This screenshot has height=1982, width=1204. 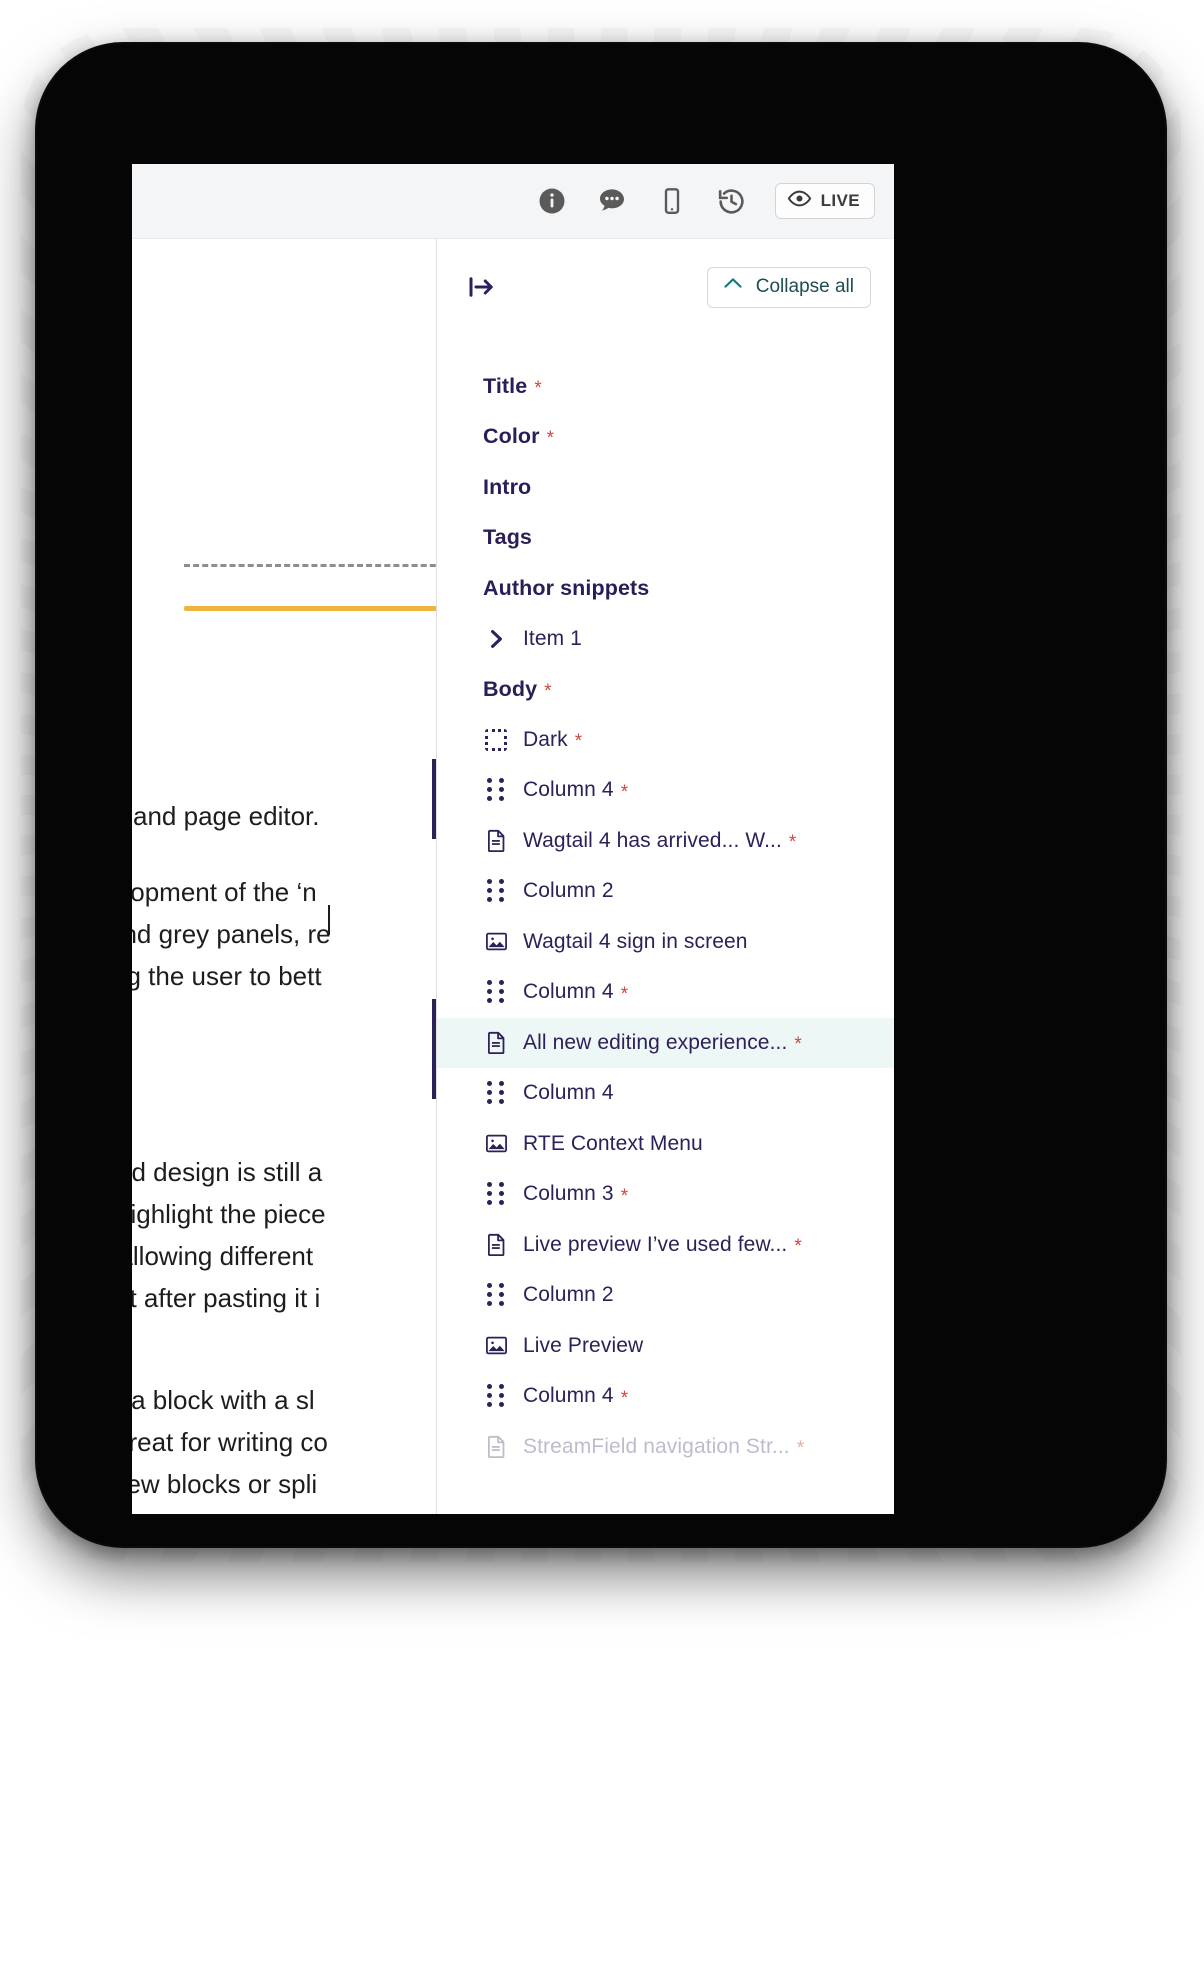 I want to click on editor-toolbar: LIVE, so click(x=513, y=201).